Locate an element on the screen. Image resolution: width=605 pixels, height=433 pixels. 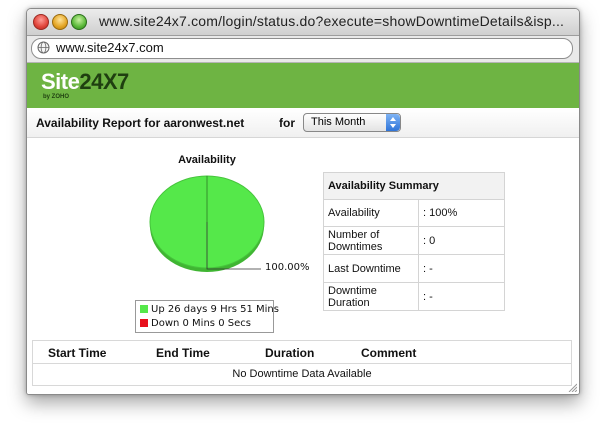
site24x7-logo: Site24X7 is located at coordinates (85, 82).